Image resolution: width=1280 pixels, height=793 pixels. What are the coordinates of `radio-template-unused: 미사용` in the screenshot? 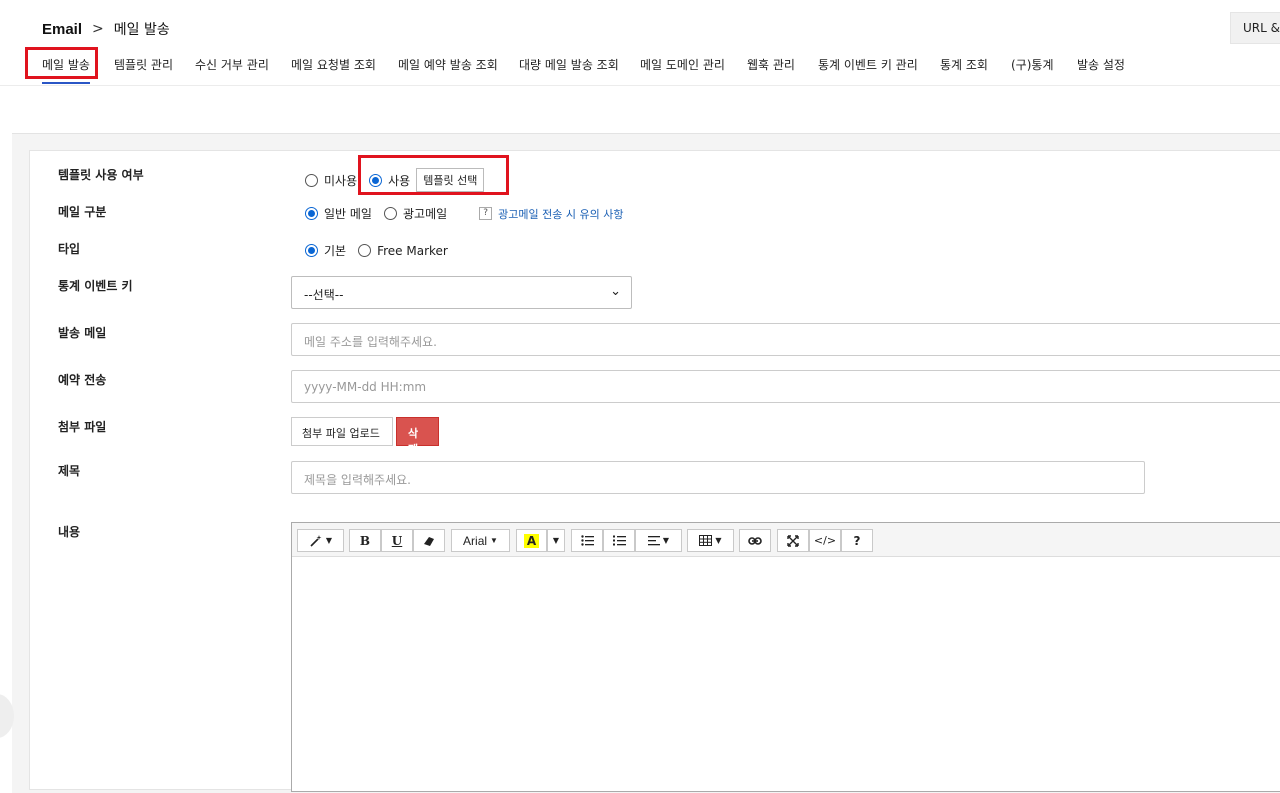 It's located at (331, 180).